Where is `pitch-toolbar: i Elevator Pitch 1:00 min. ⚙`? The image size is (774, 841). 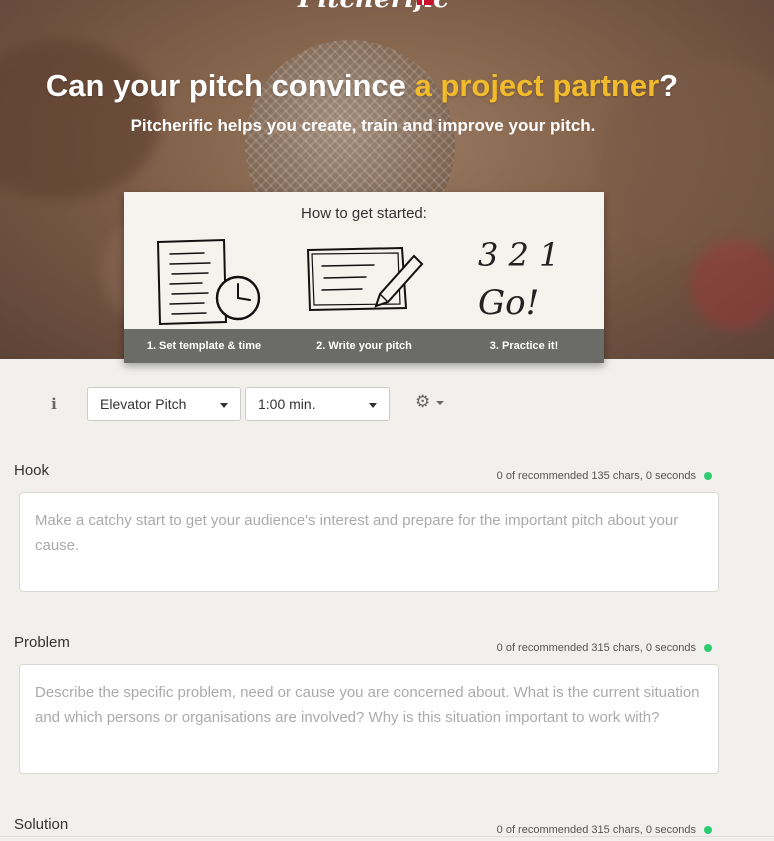
pitch-toolbar: i Elevator Pitch 1:00 min. ⚙ is located at coordinates (387, 404).